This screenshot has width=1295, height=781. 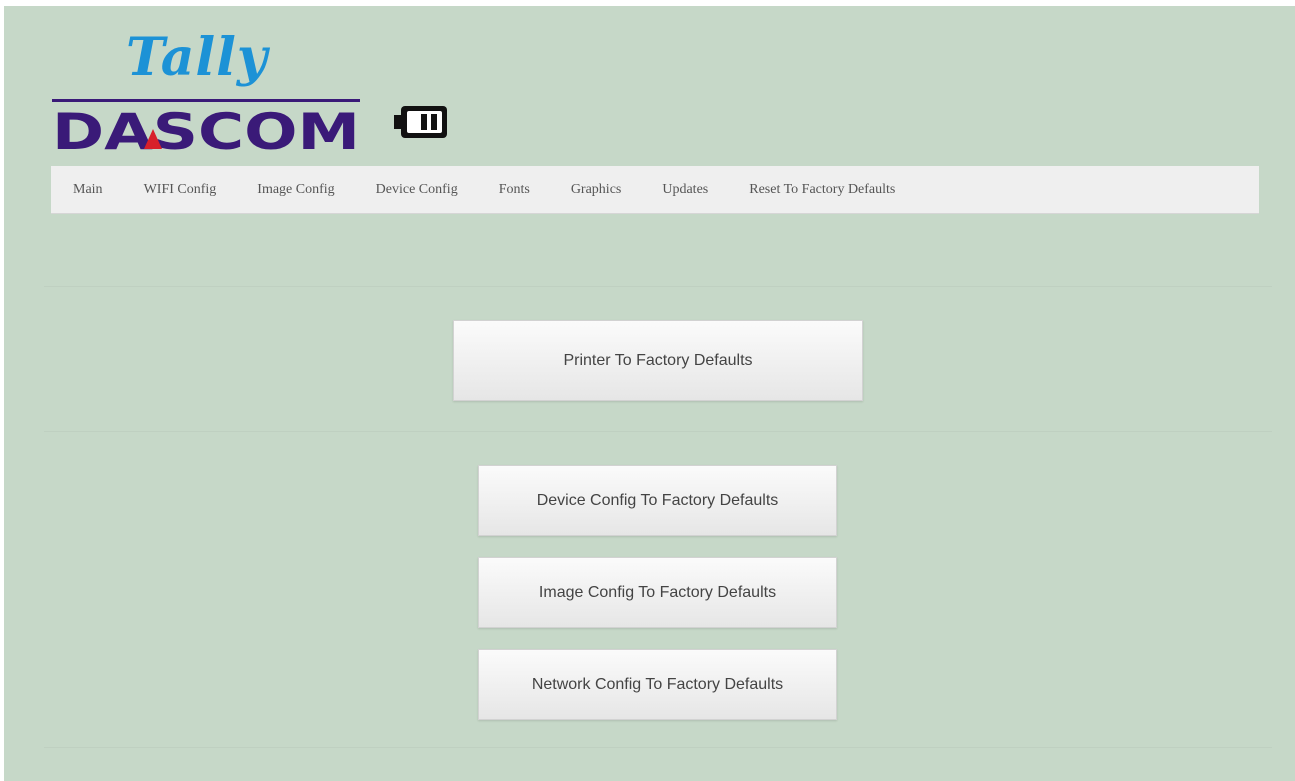 I want to click on printer-battery-icon, so click(x=420, y=122).